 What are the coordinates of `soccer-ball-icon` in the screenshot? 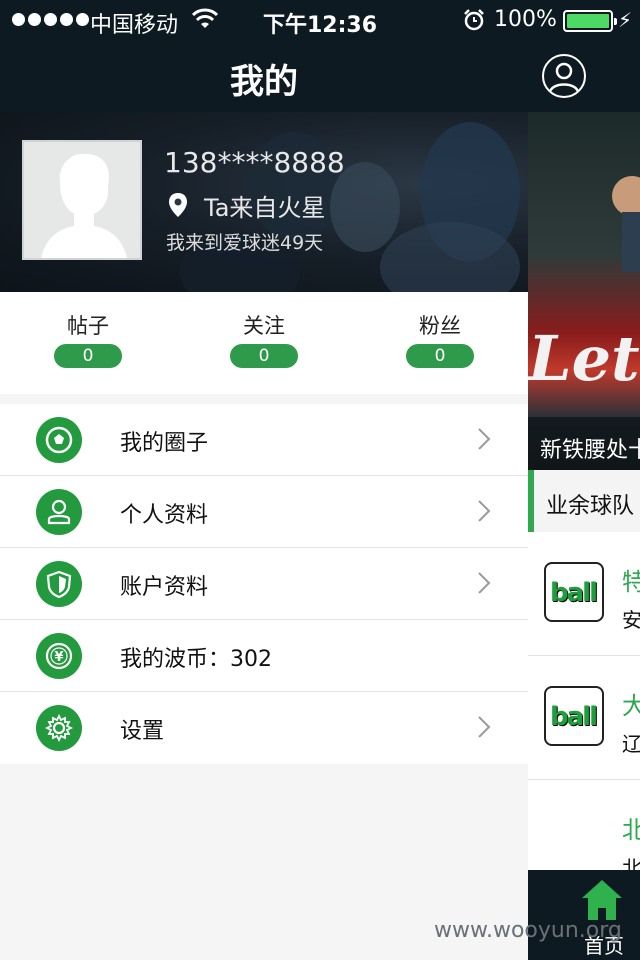 It's located at (59, 440).